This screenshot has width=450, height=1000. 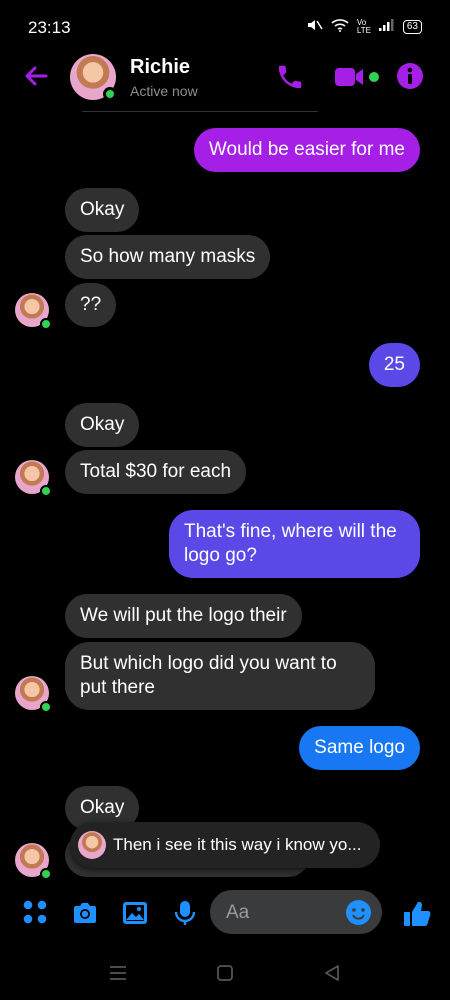 What do you see at coordinates (91, 305) in the screenshot?
I see `incoming-message: ??` at bounding box center [91, 305].